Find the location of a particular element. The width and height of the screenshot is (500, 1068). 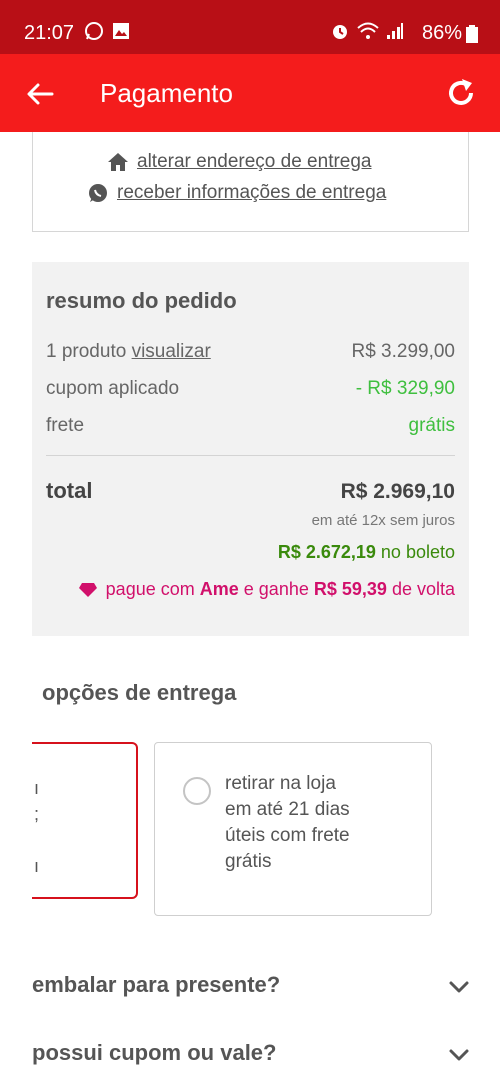

product-count: 1 produto is located at coordinates (86, 351).